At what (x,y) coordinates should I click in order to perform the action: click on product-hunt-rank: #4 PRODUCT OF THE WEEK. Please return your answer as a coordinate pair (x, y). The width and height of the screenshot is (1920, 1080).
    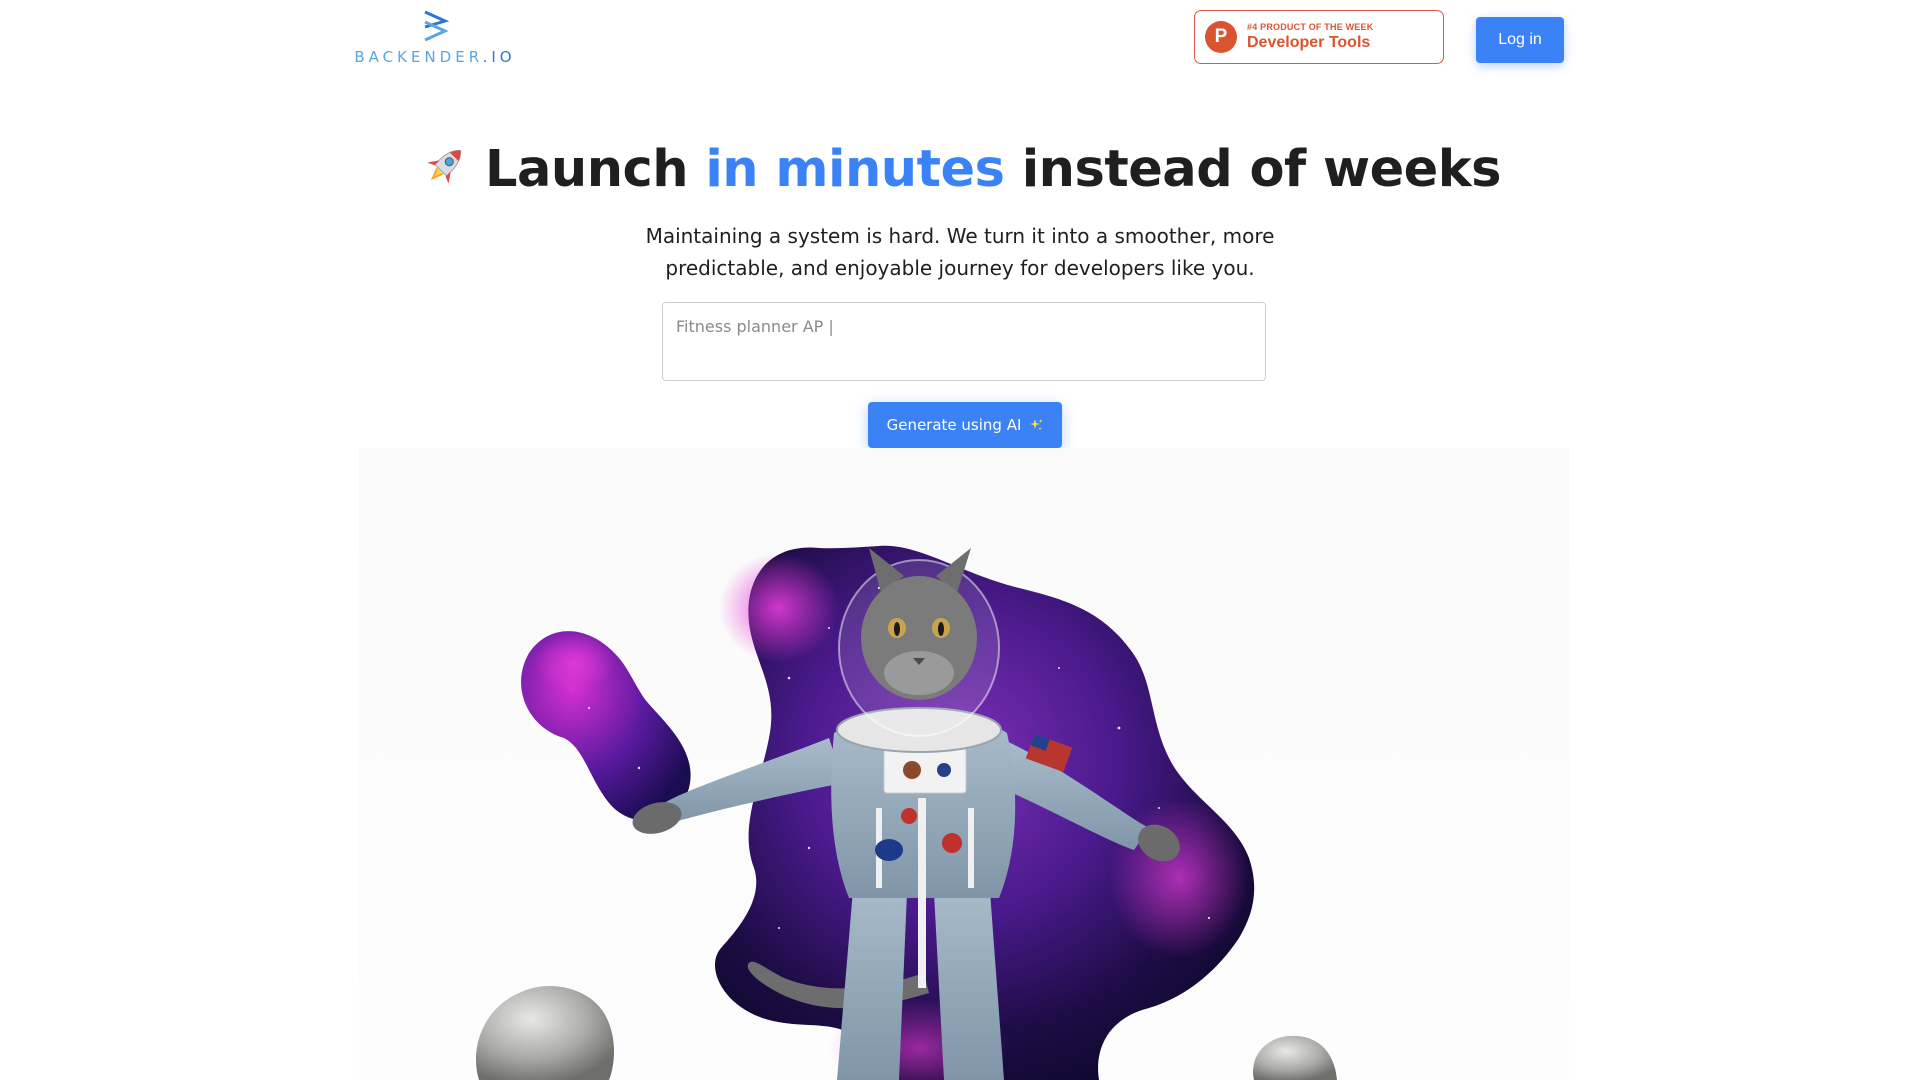
    Looking at the image, I should click on (1310, 27).